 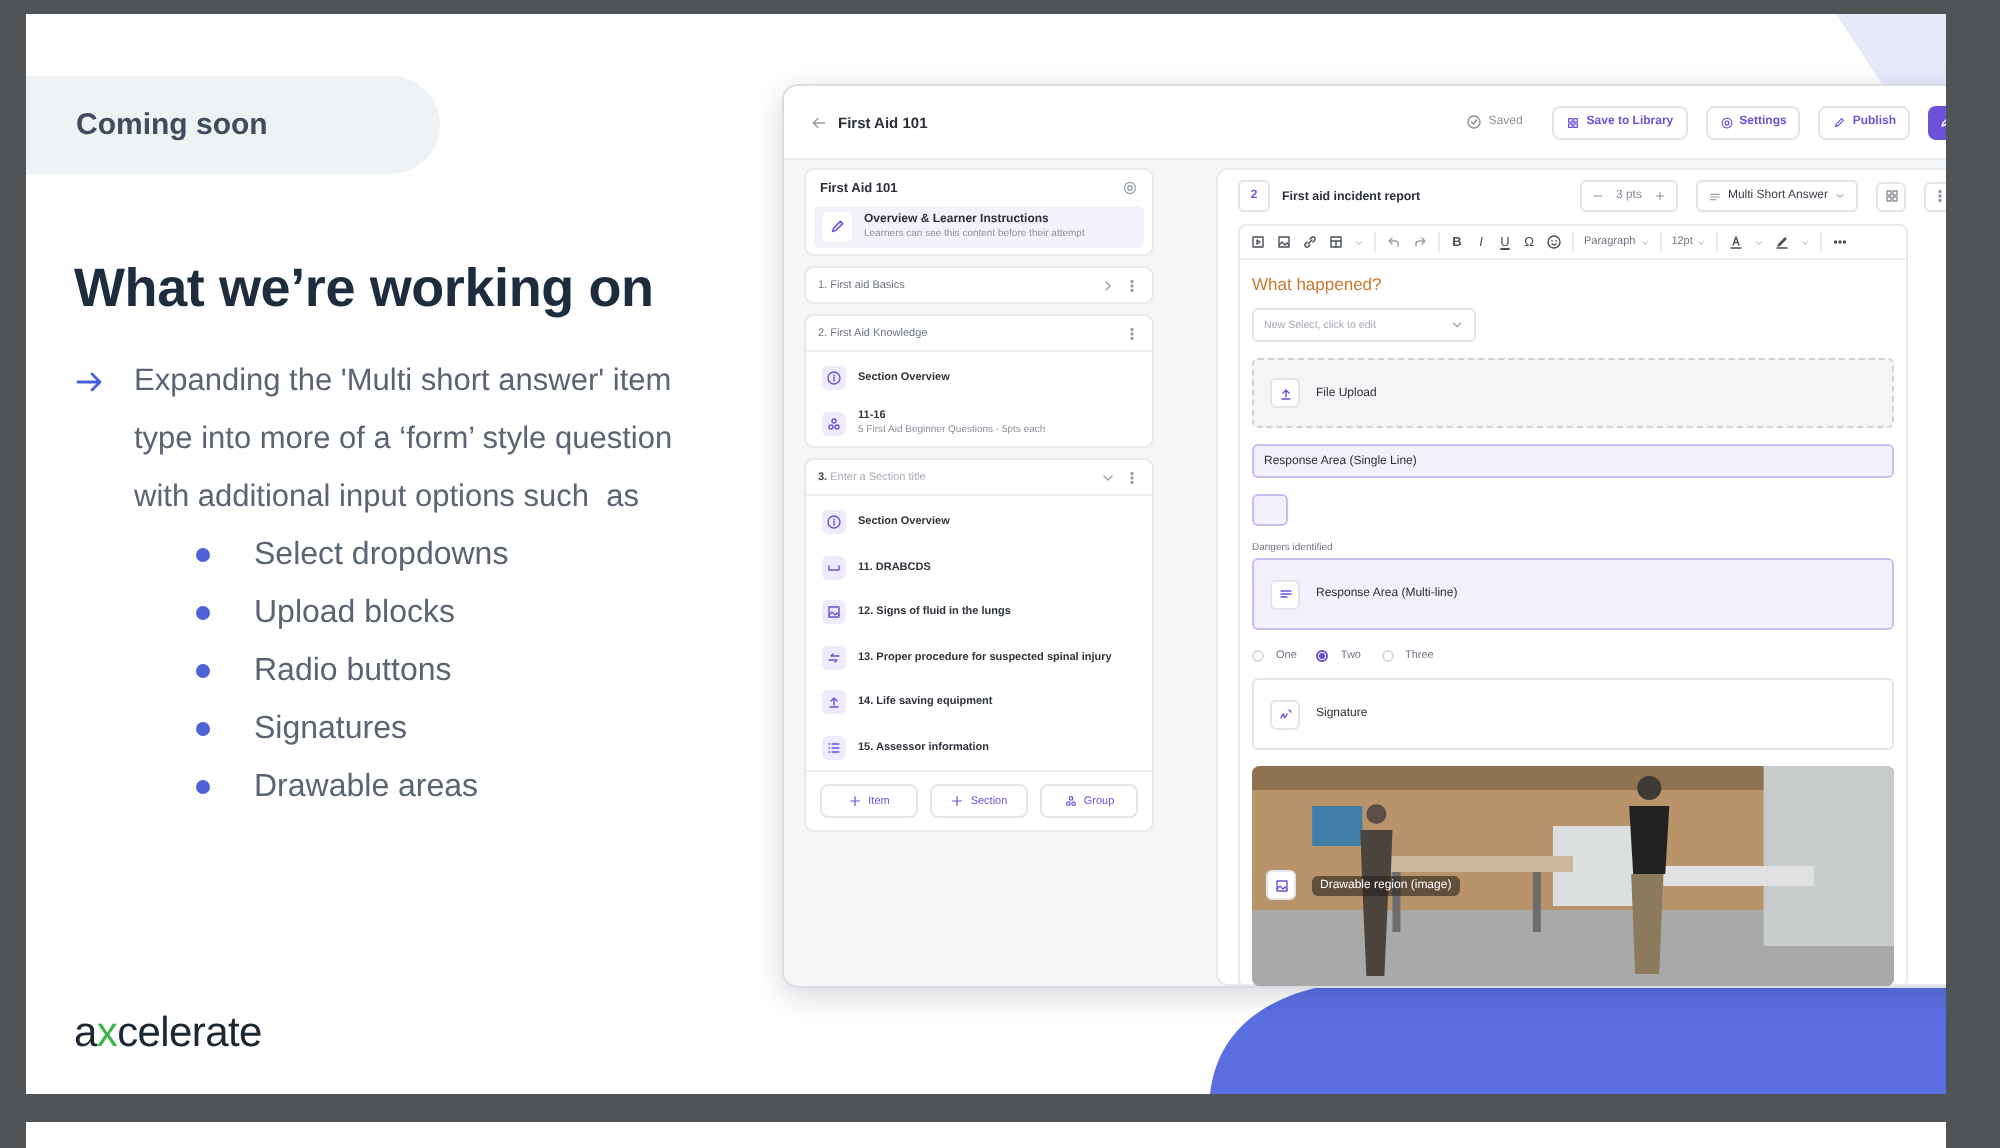 What do you see at coordinates (353, 671) in the screenshot?
I see `bullet-text: Radio buttons` at bounding box center [353, 671].